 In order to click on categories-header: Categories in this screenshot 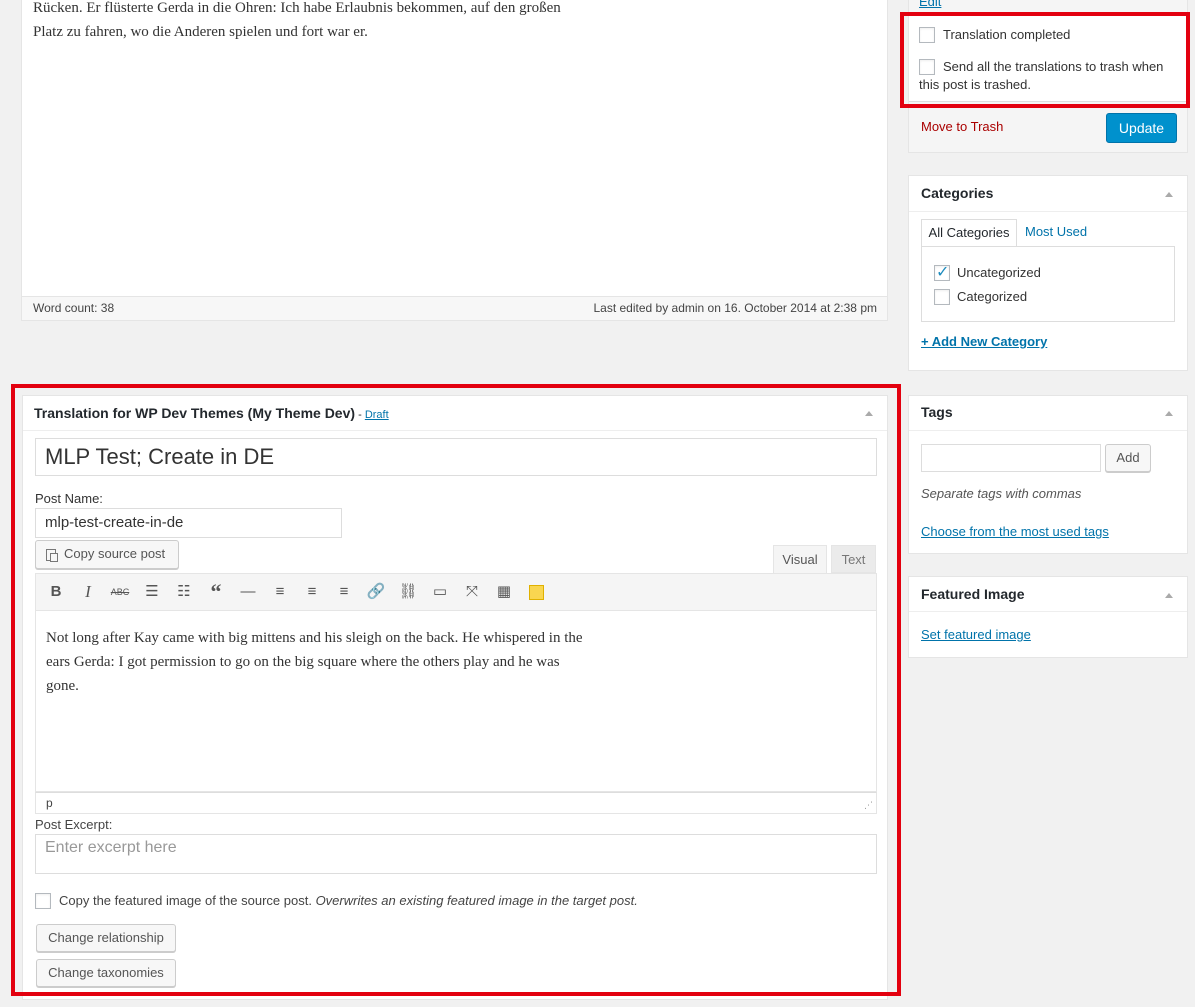, I will do `click(1048, 194)`.